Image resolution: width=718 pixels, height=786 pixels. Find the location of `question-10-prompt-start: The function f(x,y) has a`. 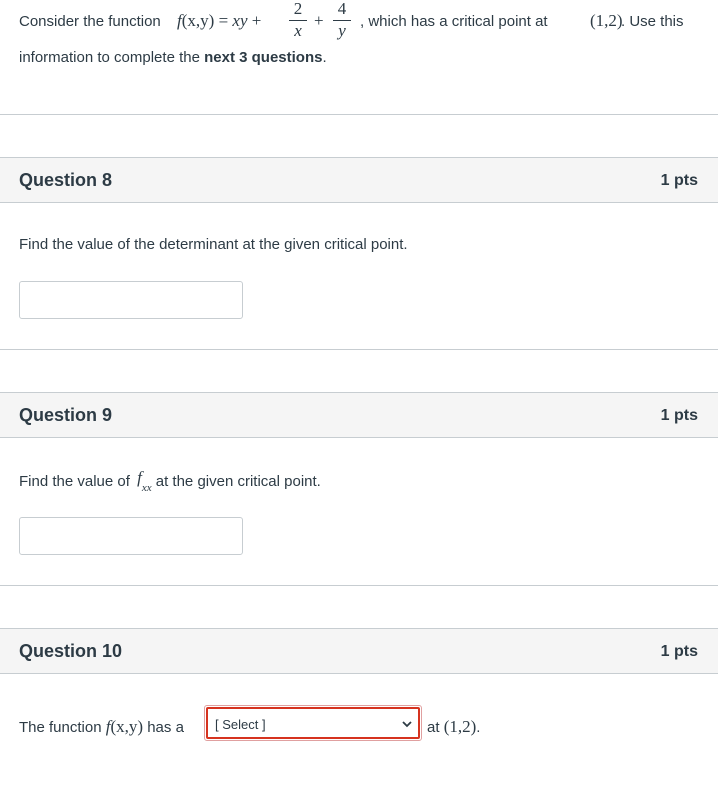

question-10-prompt-start: The function f(x,y) has a is located at coordinates (101, 726).